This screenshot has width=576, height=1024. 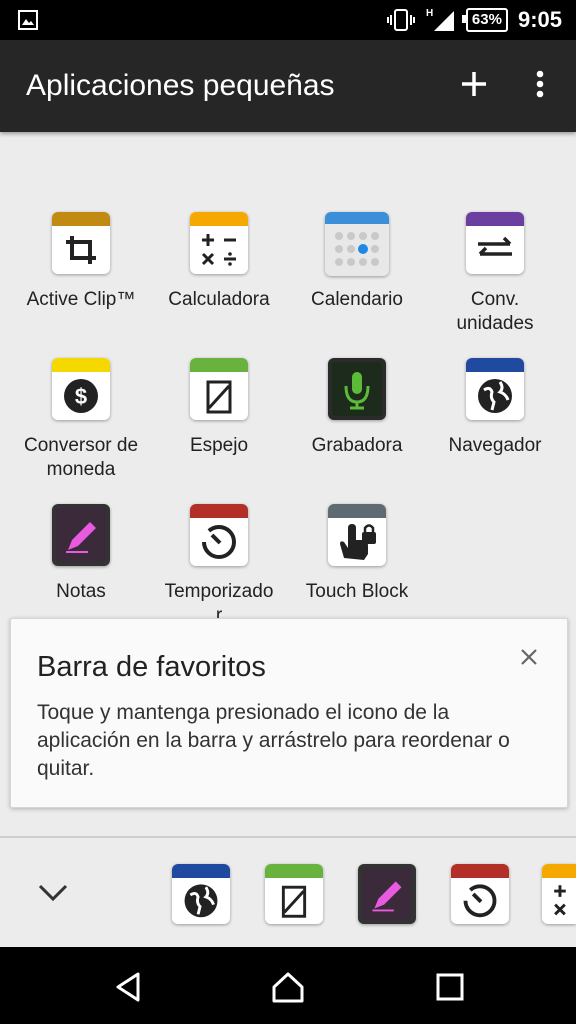 What do you see at coordinates (357, 249) in the screenshot?
I see `calendar-icon` at bounding box center [357, 249].